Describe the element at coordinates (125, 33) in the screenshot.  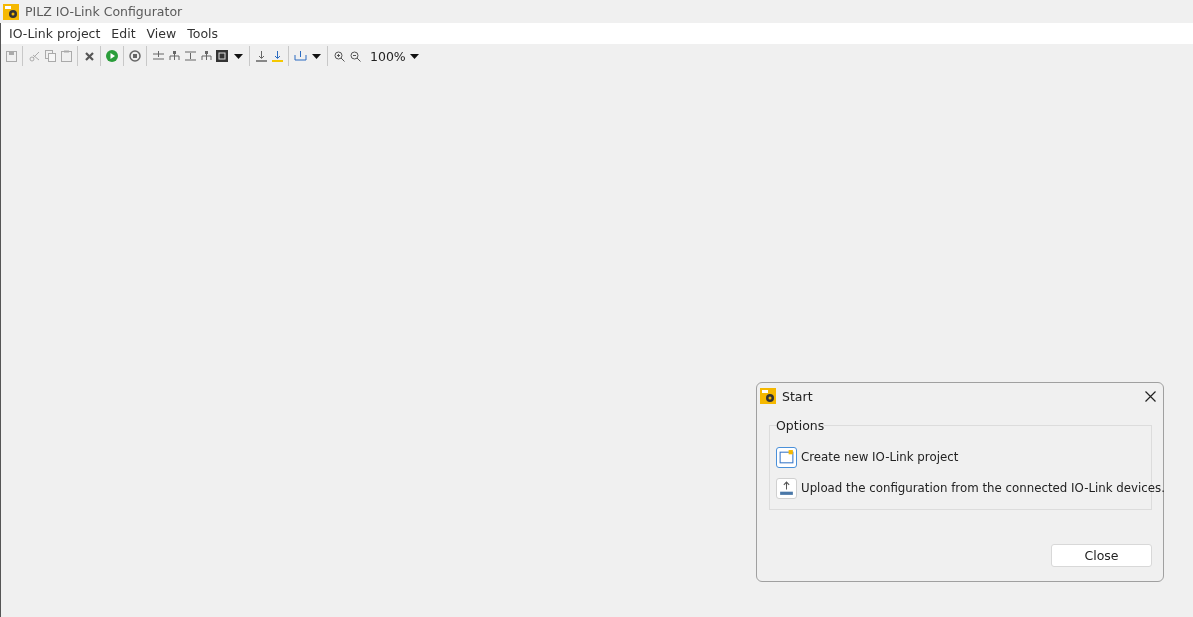
I see `menu-item: Edit` at that location.